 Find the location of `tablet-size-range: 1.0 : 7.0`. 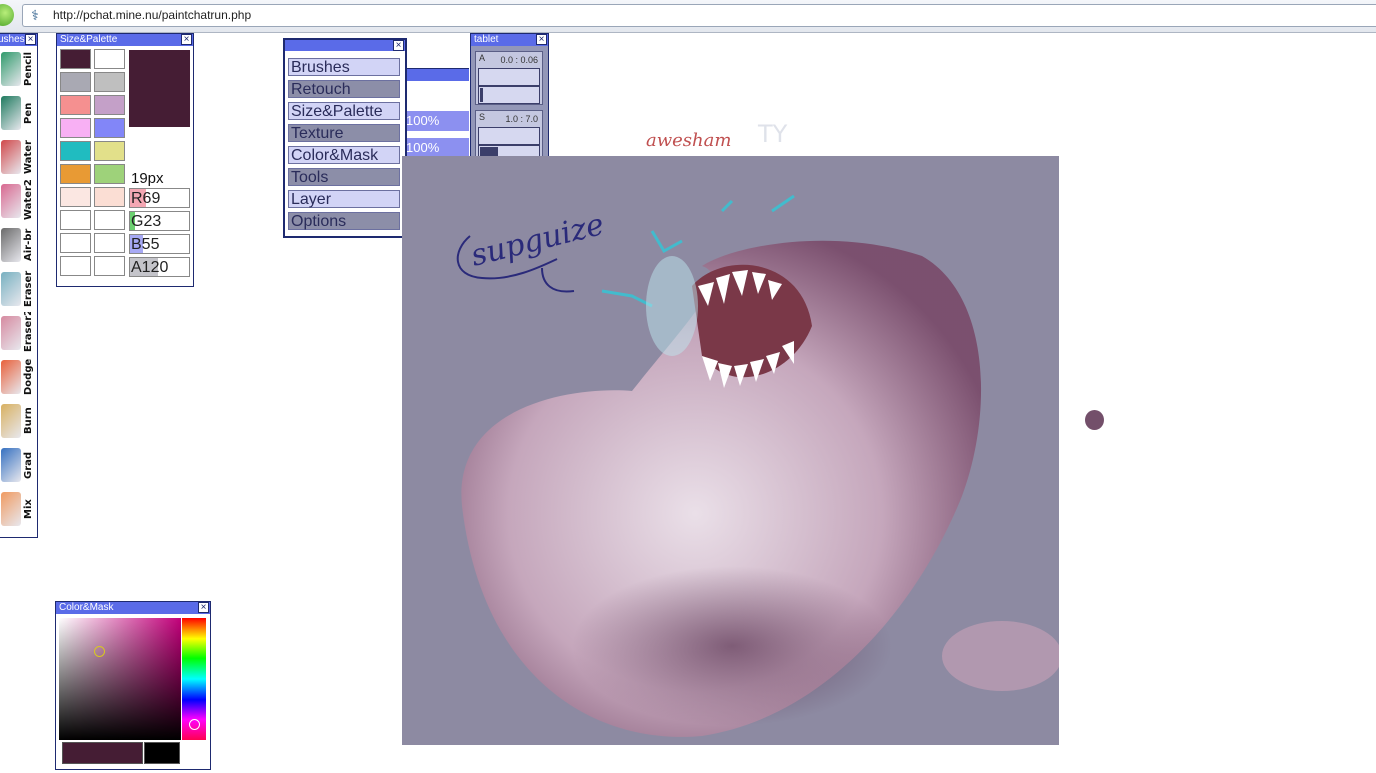

tablet-size-range: 1.0 : 7.0 is located at coordinates (521, 119).